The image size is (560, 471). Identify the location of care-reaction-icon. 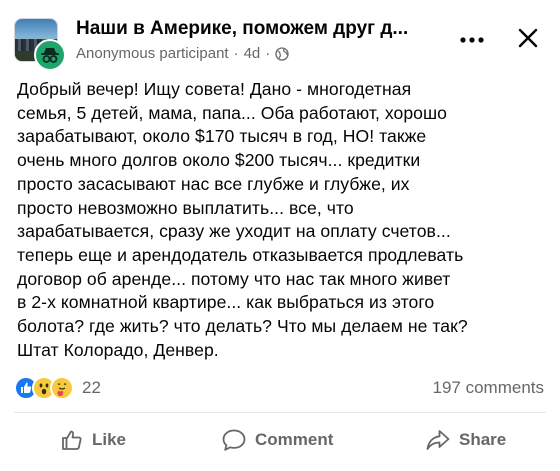
(62, 388).